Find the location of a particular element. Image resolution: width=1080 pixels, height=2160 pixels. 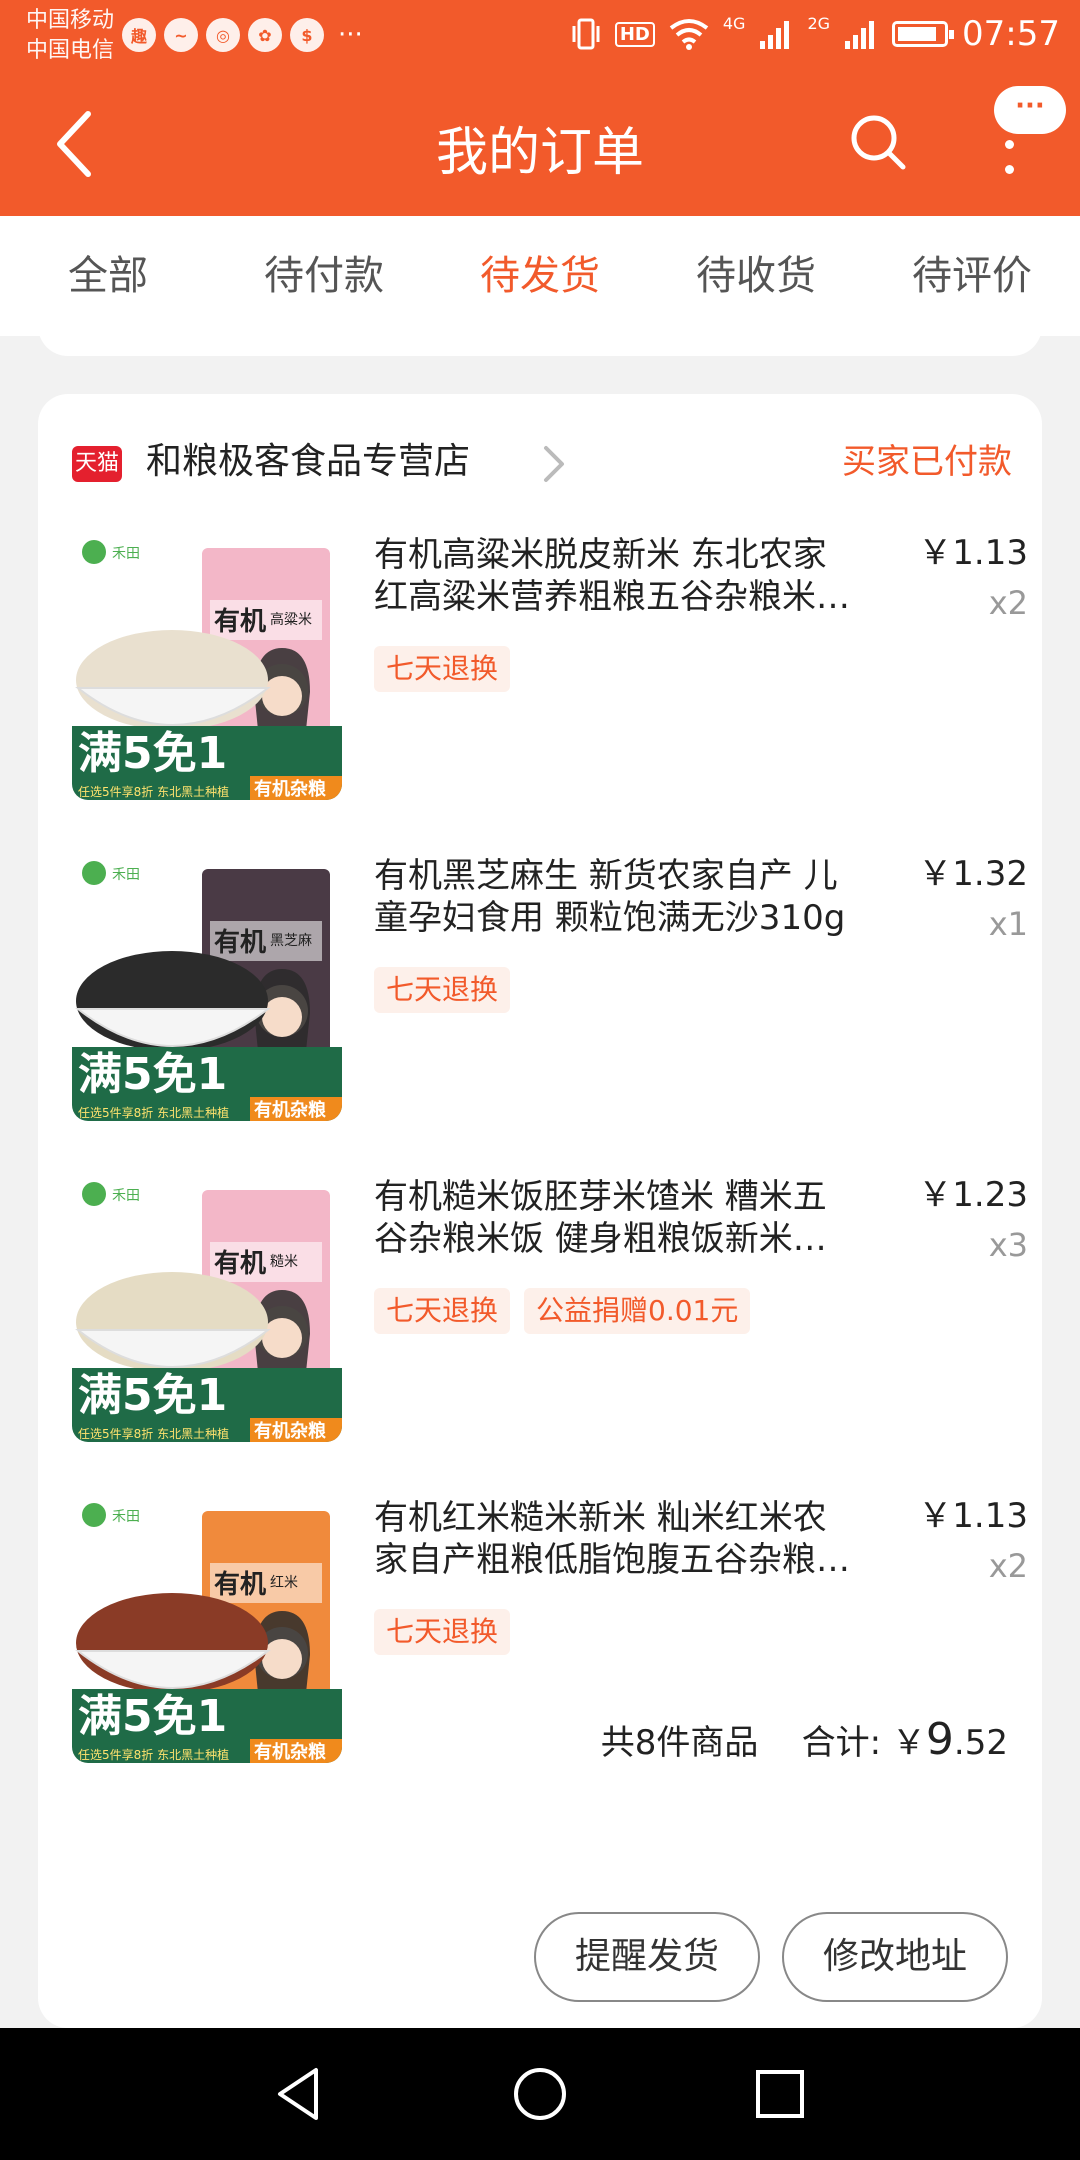

app-notification-icon: ~ is located at coordinates (181, 35).